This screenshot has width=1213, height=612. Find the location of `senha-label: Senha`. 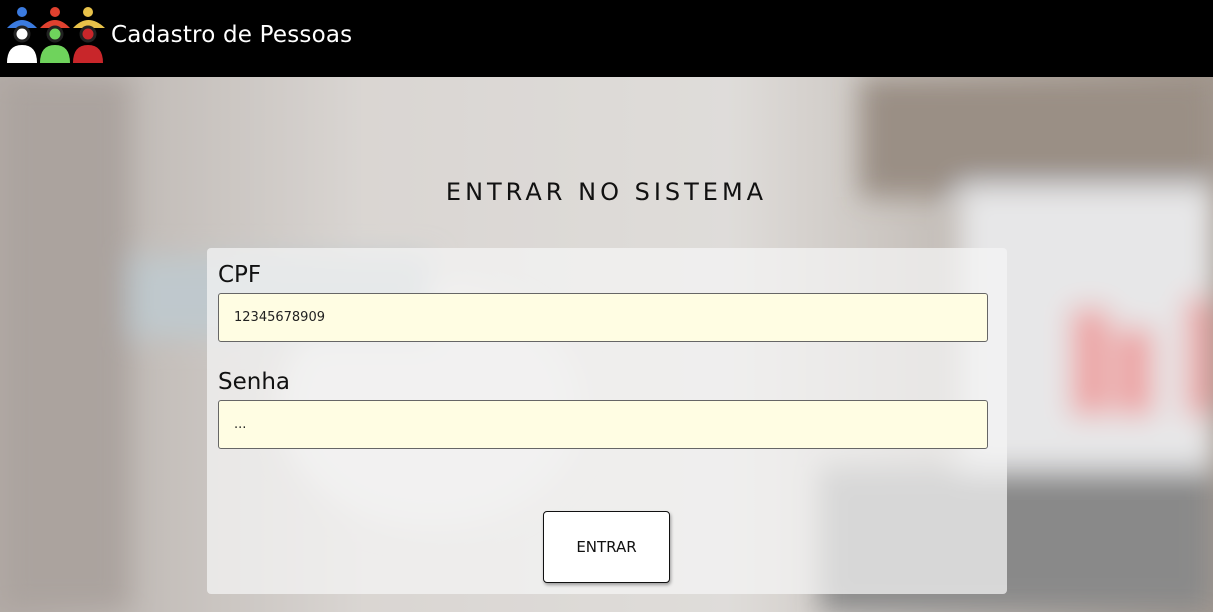

senha-label: Senha is located at coordinates (254, 382).